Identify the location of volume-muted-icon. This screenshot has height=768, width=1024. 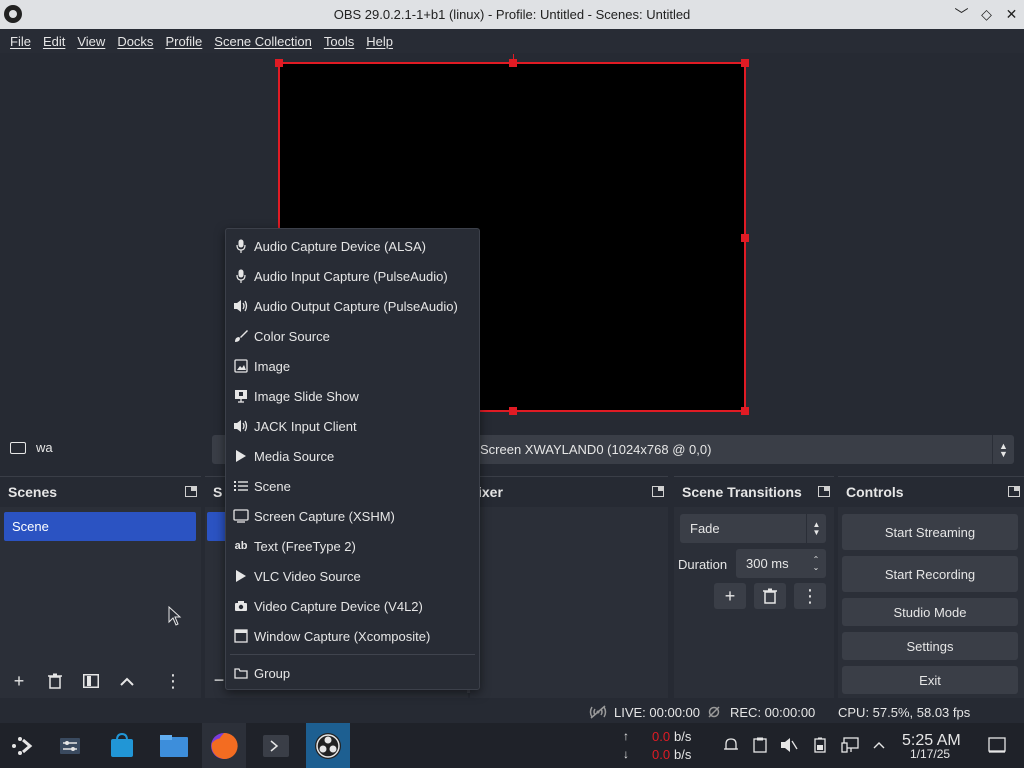
(789, 745).